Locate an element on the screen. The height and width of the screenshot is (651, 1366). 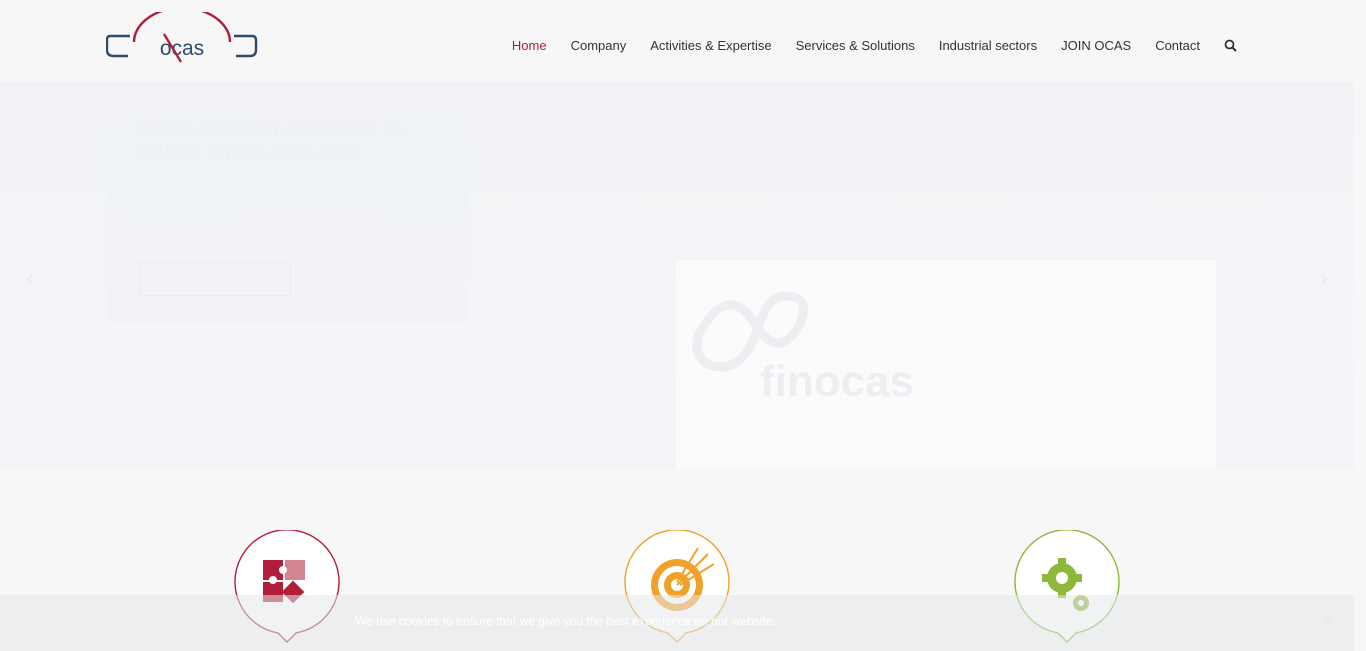
chevron-right-icon: › is located at coordinates (1324, 278).